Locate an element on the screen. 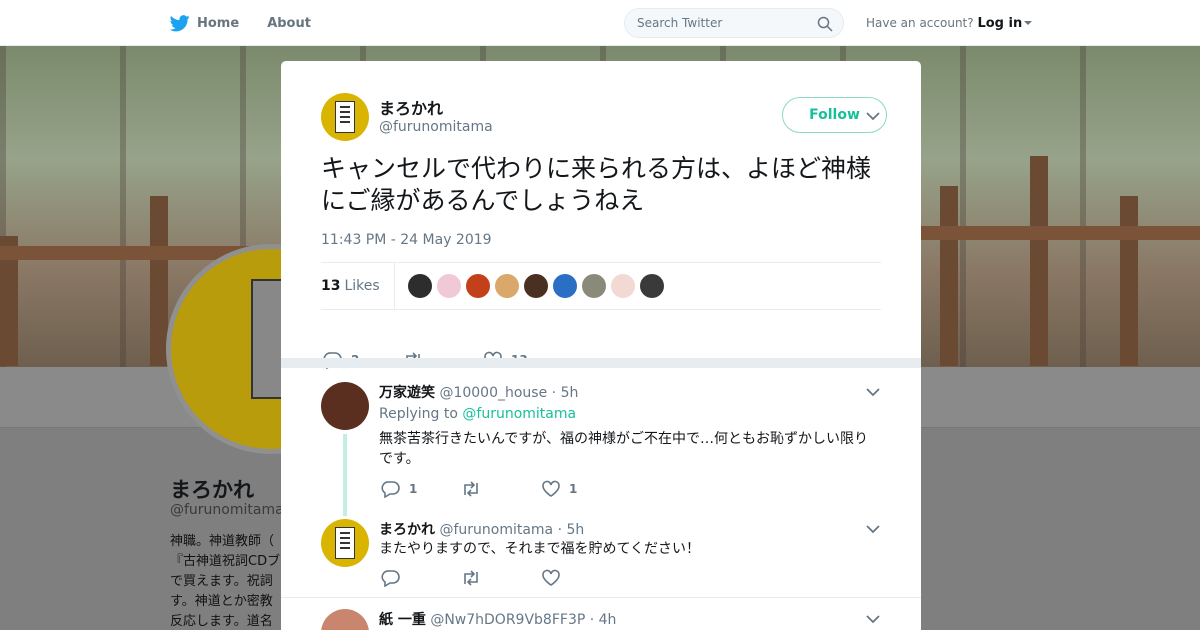 The height and width of the screenshot is (630, 1200). reply-author-handle: @Nw7hDOR9Vb8FF3P is located at coordinates (507, 620).